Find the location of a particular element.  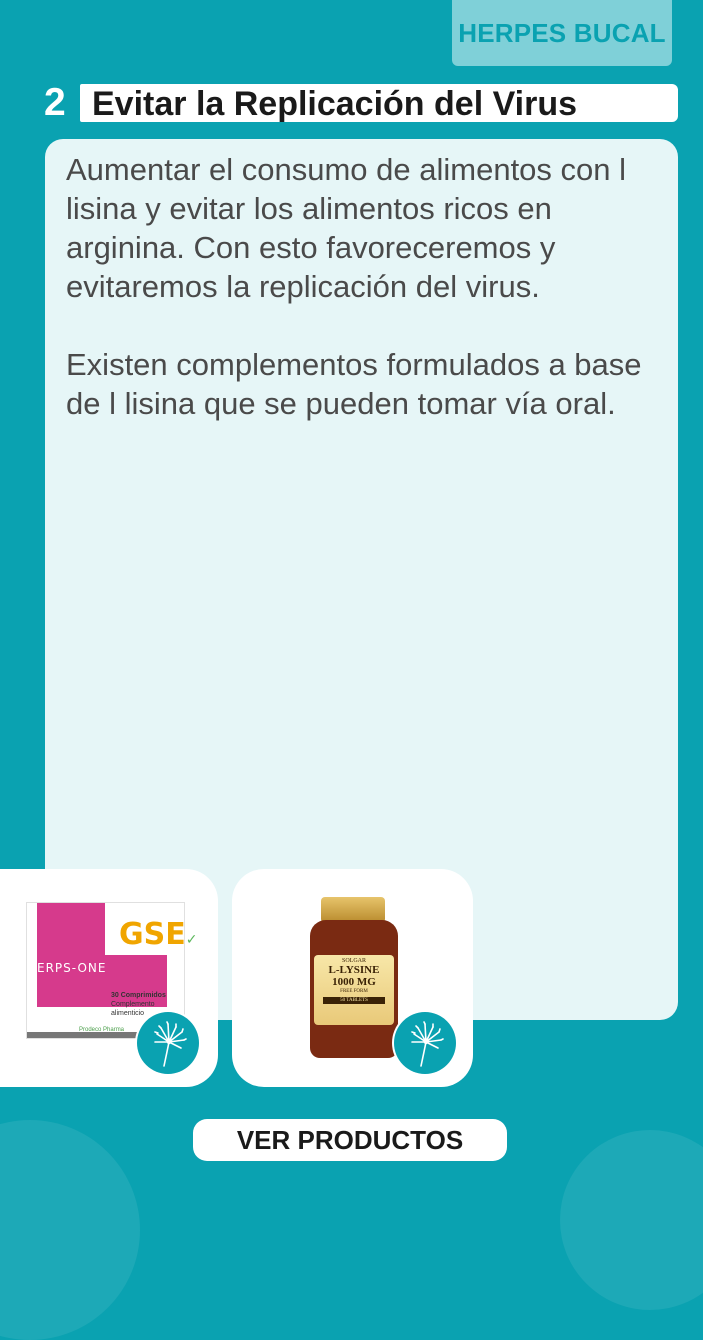

category-tag: HERPES BUCAL is located at coordinates (562, 33).